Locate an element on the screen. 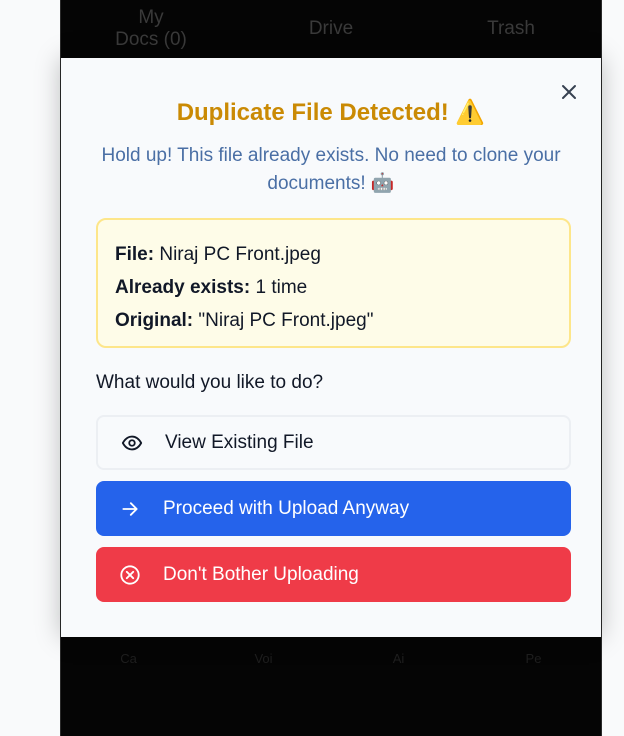 Image resolution: width=624 pixels, height=736 pixels. dont-upload-button: Don't Bother Uploading is located at coordinates (333, 574).